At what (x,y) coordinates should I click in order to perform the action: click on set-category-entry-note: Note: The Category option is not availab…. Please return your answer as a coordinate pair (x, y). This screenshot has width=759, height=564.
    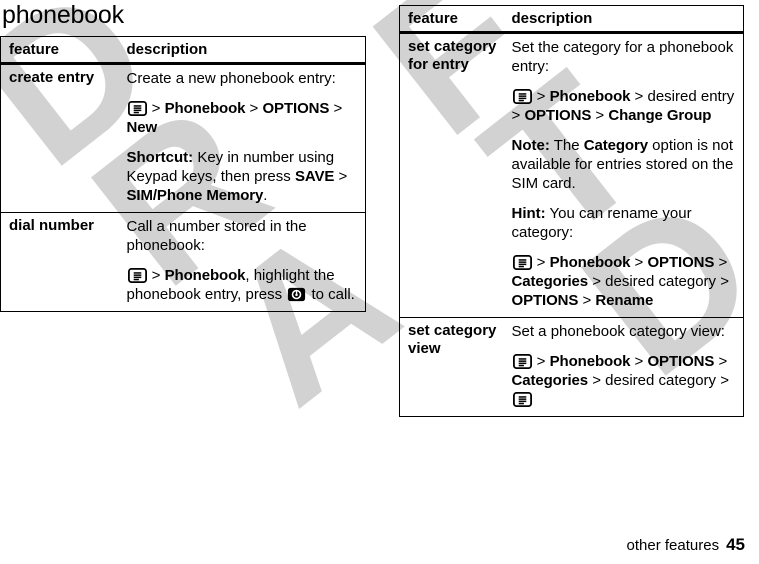
    Looking at the image, I should click on (625, 164).